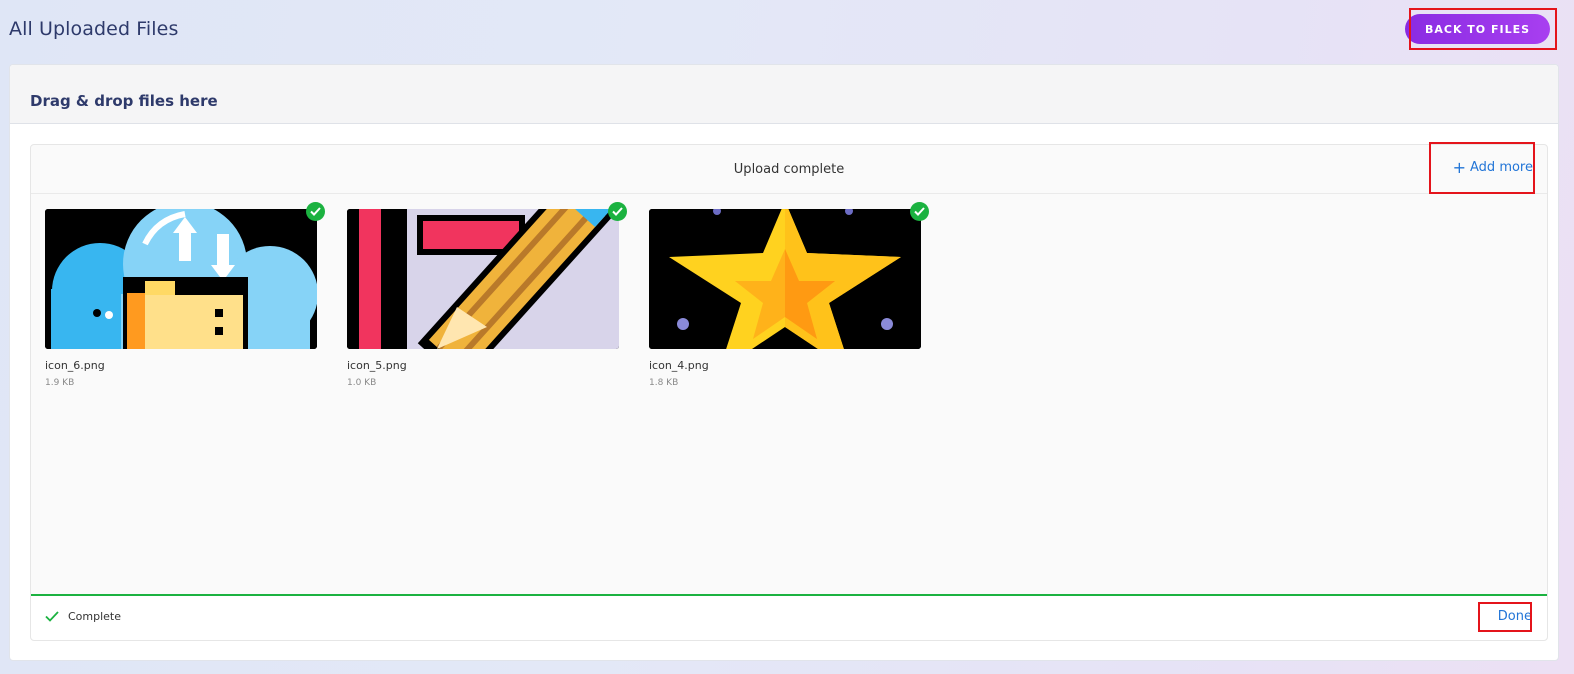  Describe the element at coordinates (362, 383) in the screenshot. I see `file-size: 1.0 KB` at that location.